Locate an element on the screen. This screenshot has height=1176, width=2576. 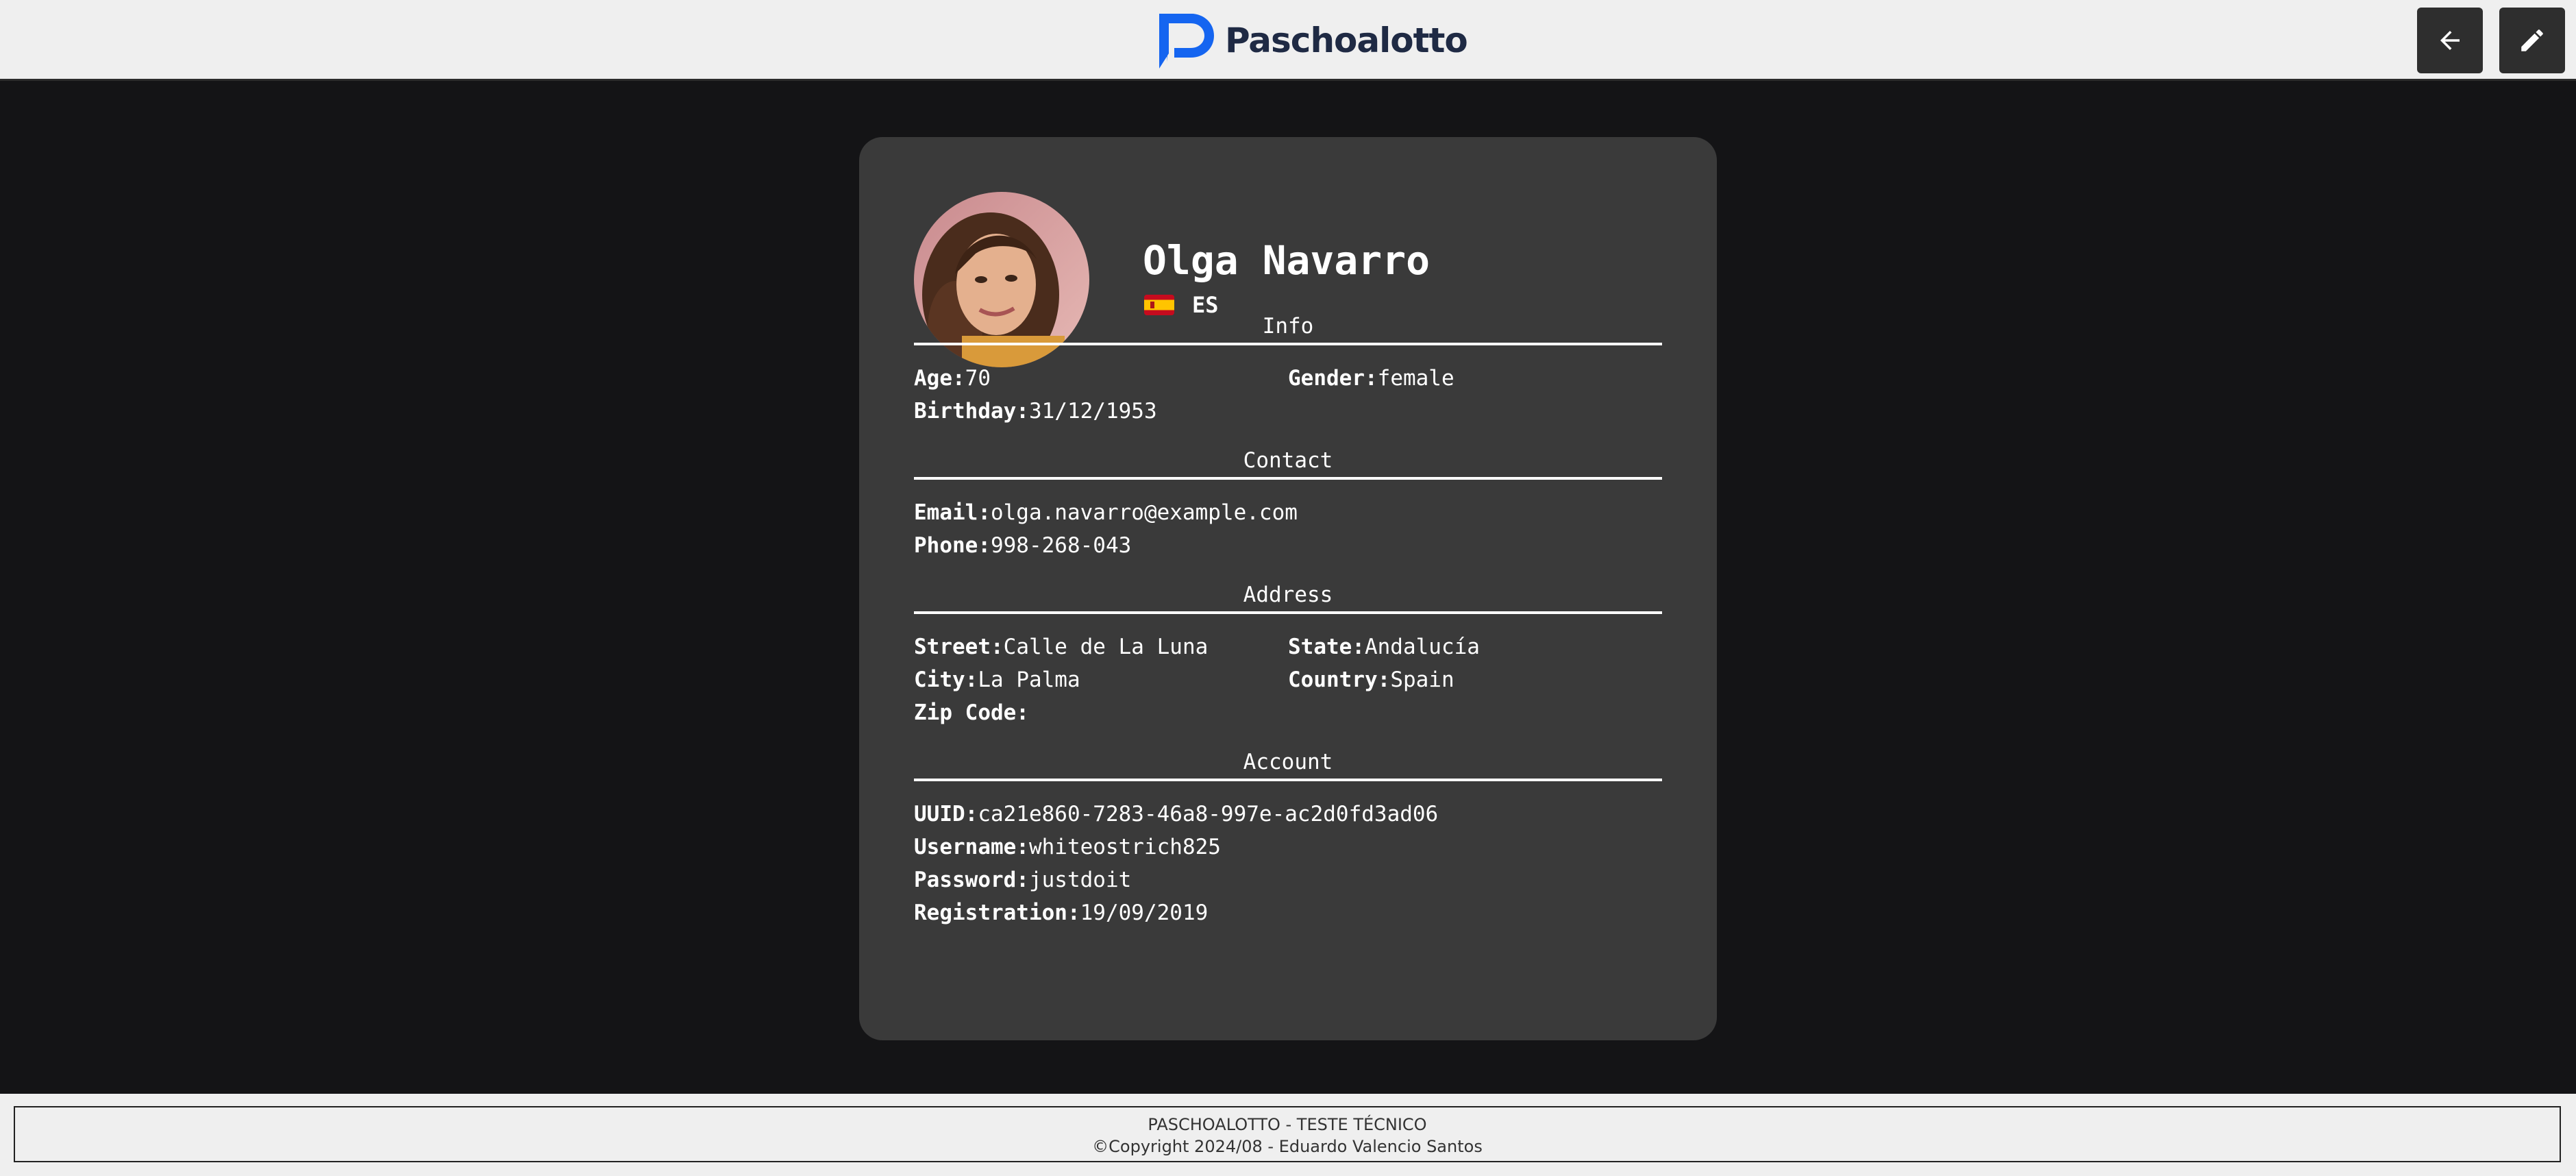
top-bar: Paschoalotto is located at coordinates (1288, 40).